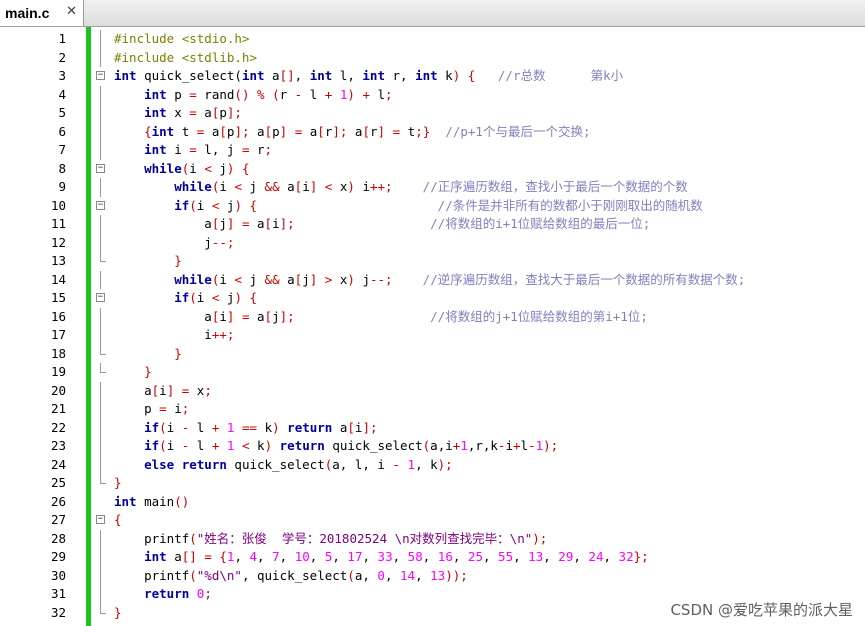 The image size is (865, 626). I want to click on code-line: 12 j--;, so click(432, 242).